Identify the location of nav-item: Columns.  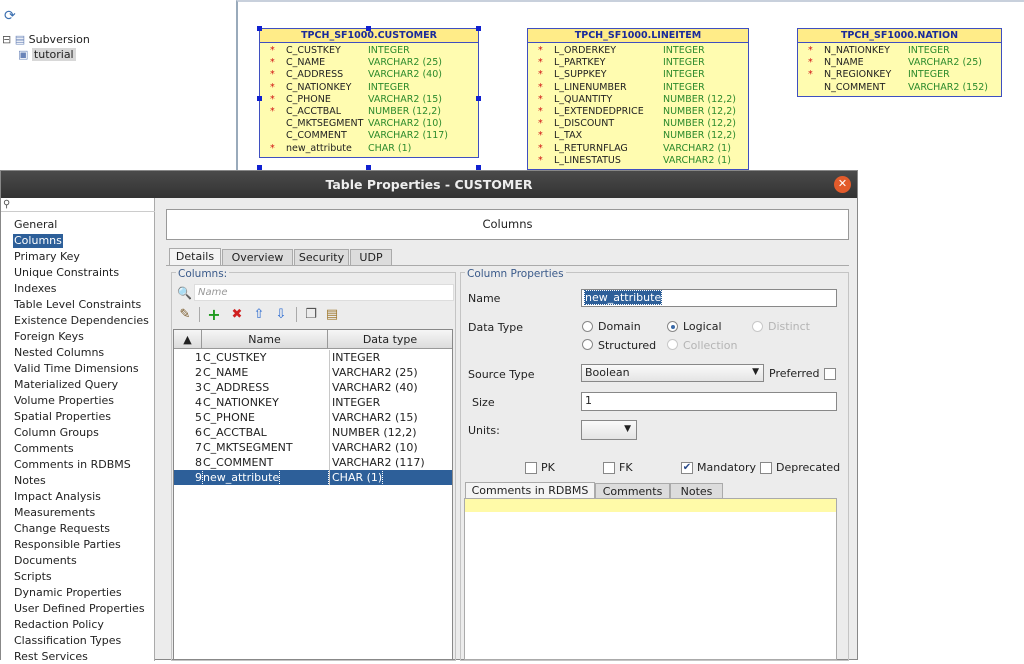
(38, 241).